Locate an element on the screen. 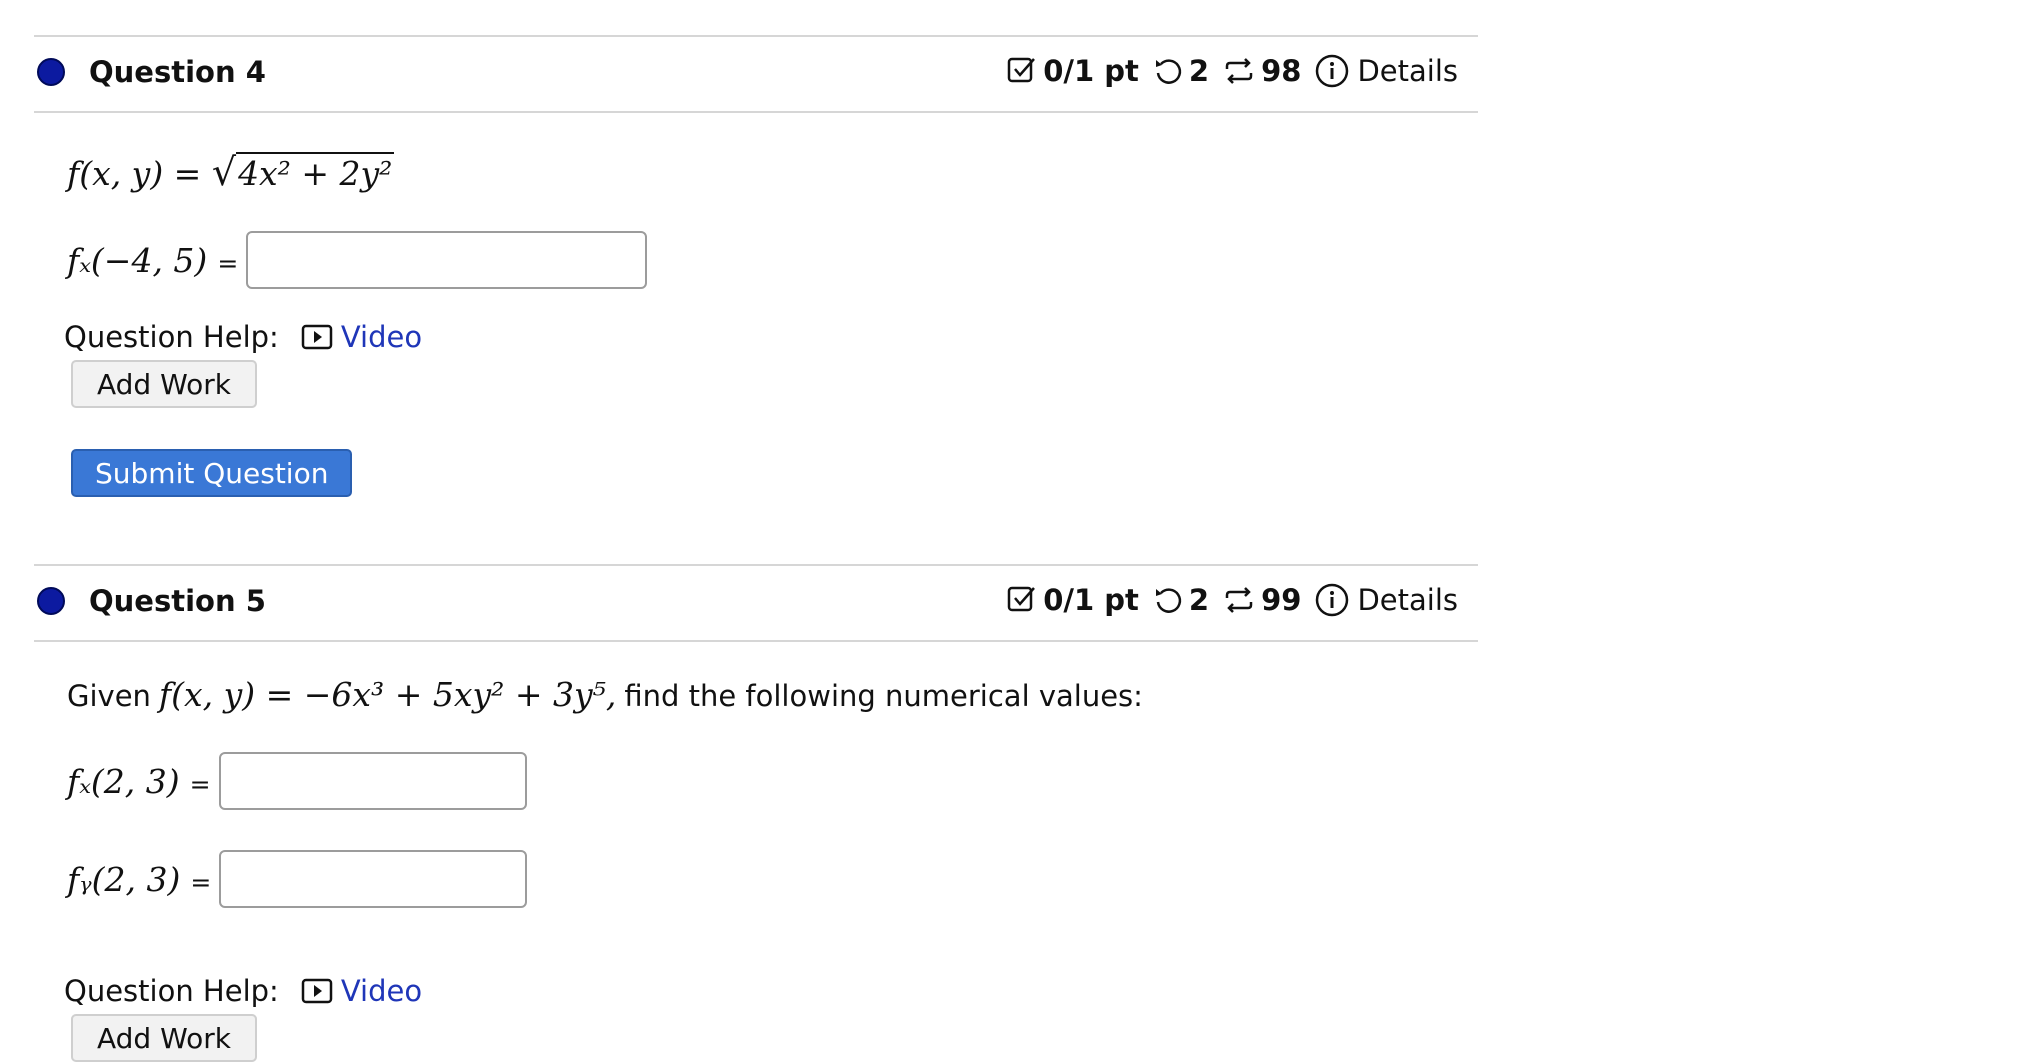 The image size is (2033, 1062). question-4-title-text: Question 4 is located at coordinates (177, 72).